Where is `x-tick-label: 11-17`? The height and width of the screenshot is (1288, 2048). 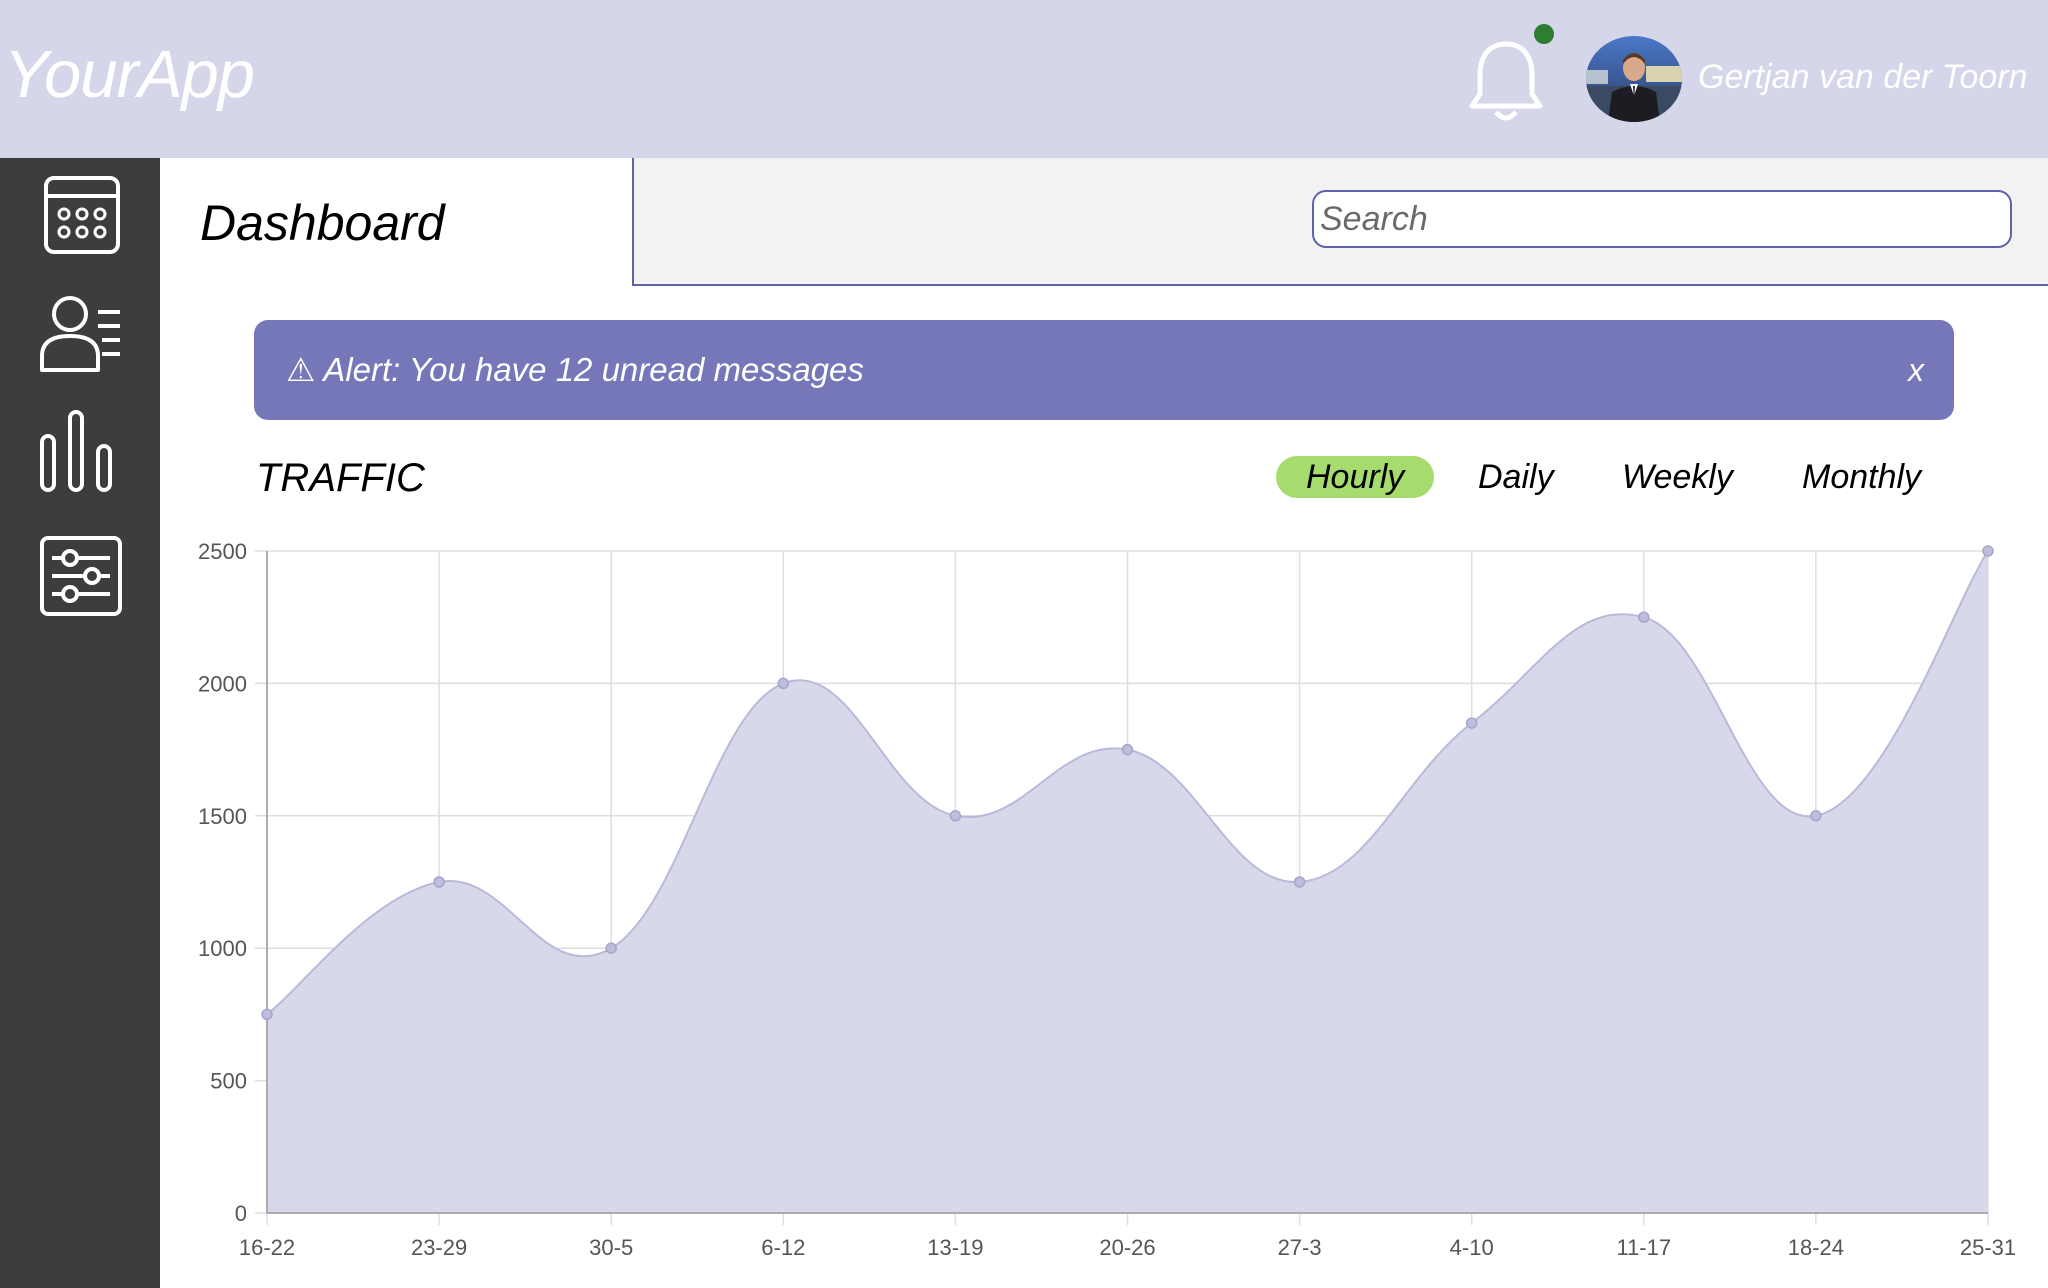
x-tick-label: 11-17 is located at coordinates (1643, 1247).